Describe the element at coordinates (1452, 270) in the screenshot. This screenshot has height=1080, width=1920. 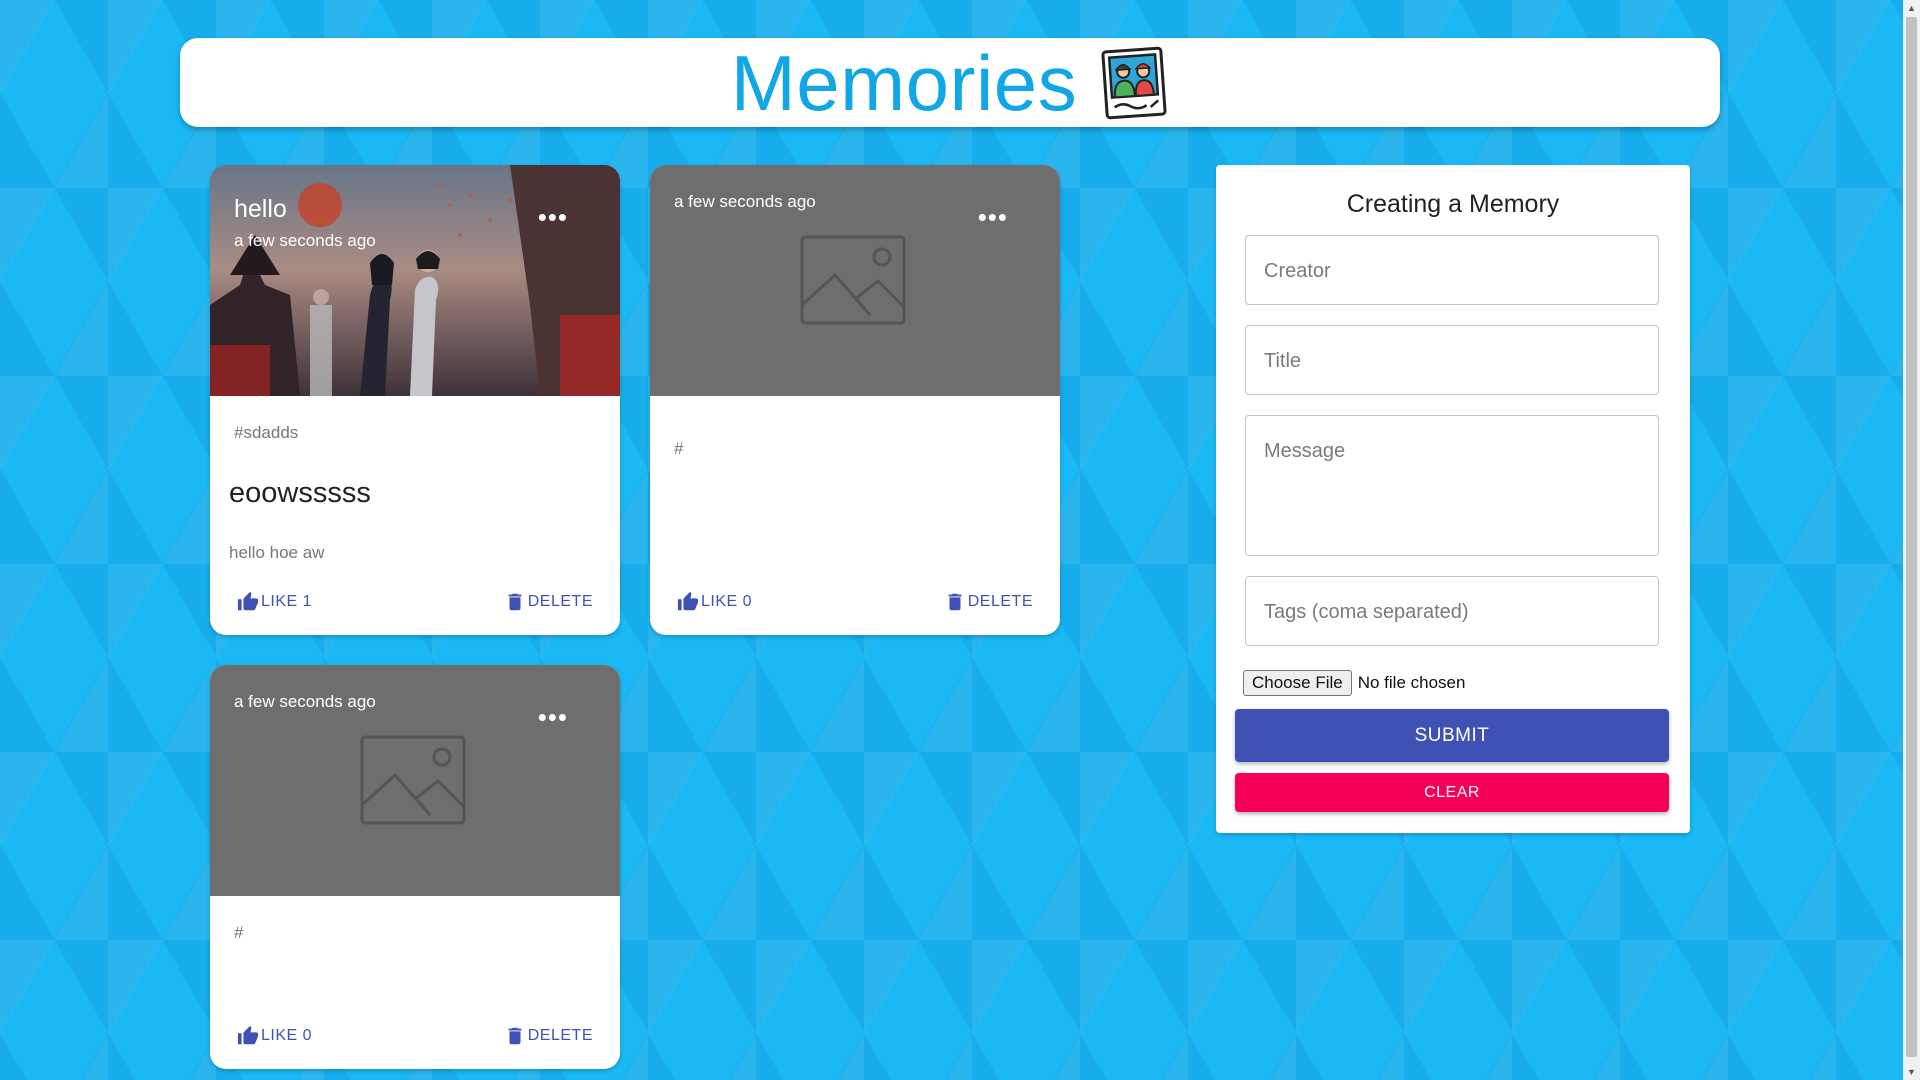
I see `creator-field: Creator` at that location.